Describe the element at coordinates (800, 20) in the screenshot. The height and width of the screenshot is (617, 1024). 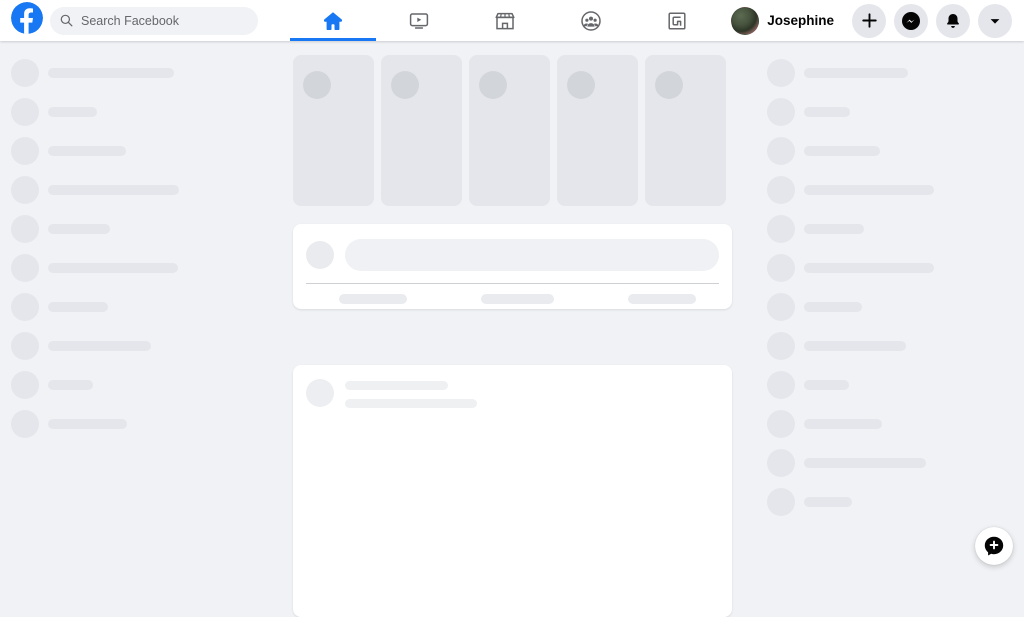
I see `profile-name: Josephine` at that location.